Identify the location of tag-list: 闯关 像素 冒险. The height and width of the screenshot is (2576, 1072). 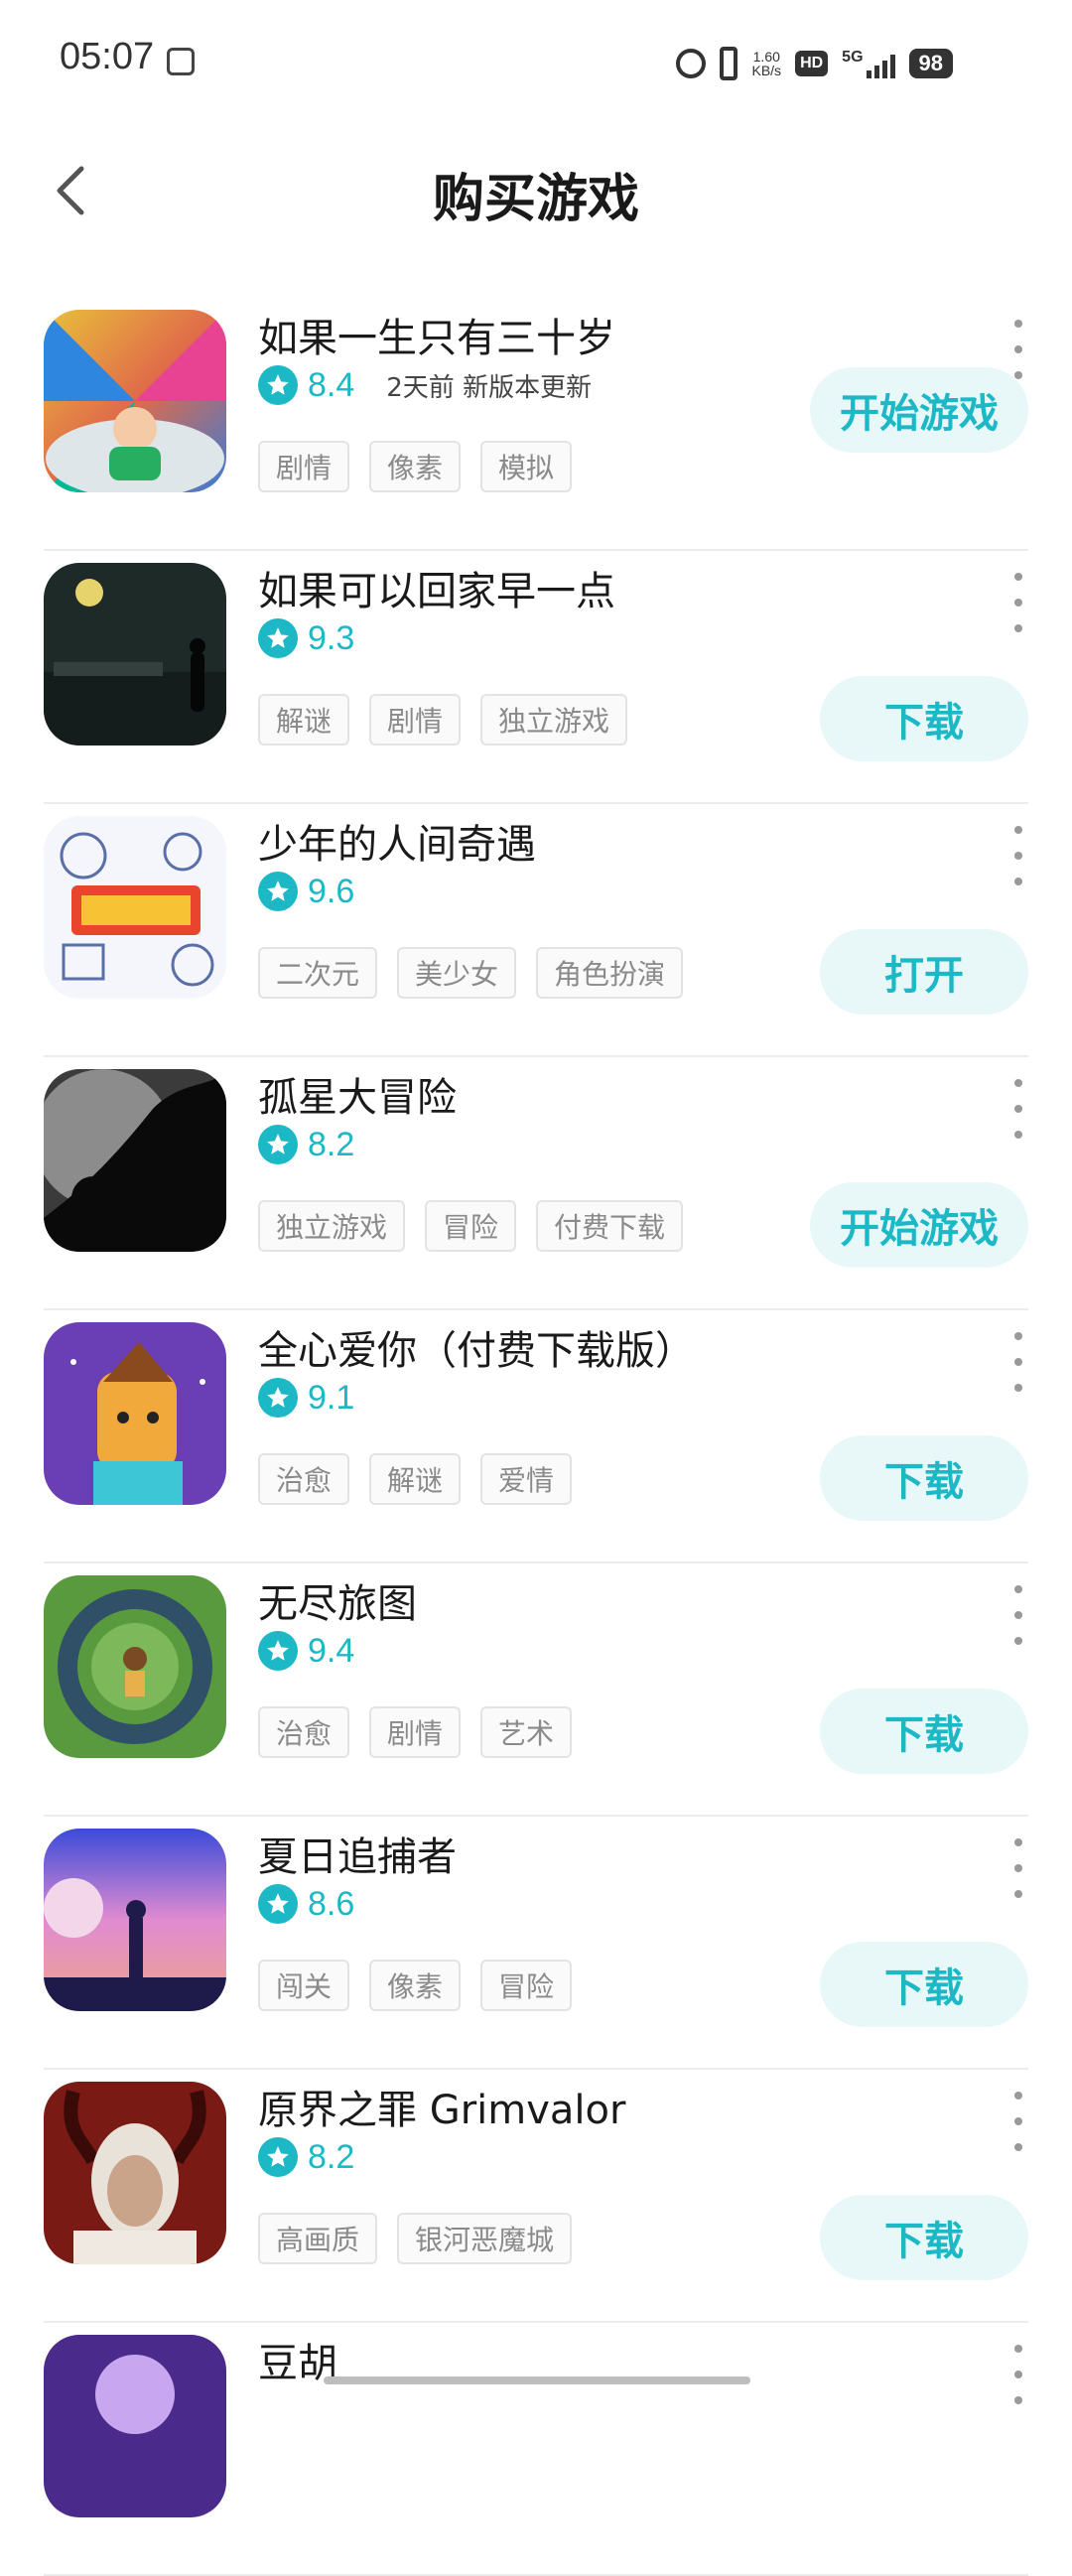
(415, 1985).